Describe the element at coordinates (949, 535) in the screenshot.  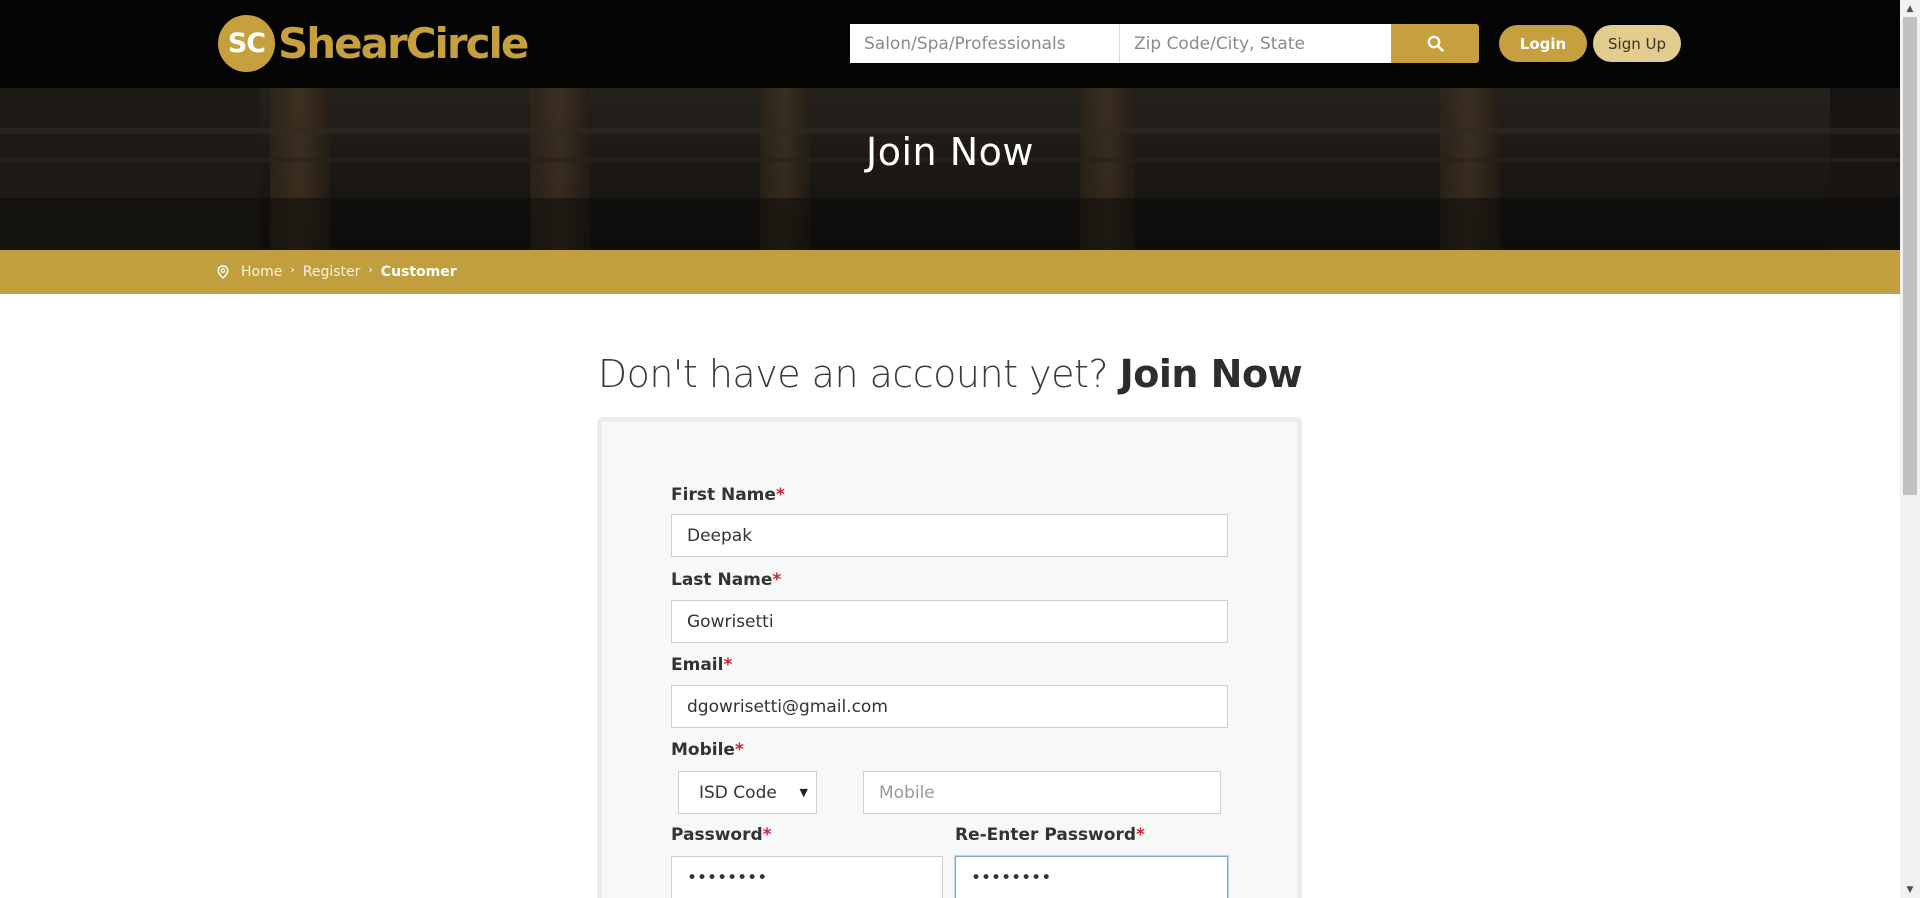
I see `first-name-field` at that location.